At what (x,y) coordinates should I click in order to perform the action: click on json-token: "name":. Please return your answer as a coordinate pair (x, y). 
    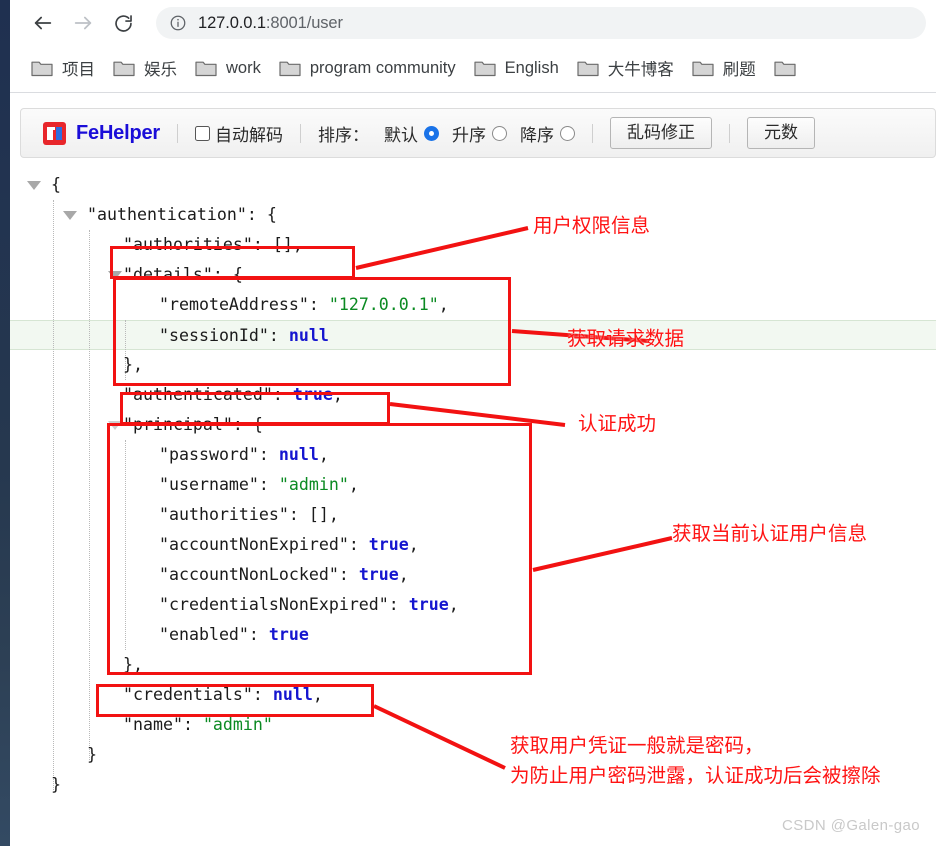
    Looking at the image, I should click on (163, 724).